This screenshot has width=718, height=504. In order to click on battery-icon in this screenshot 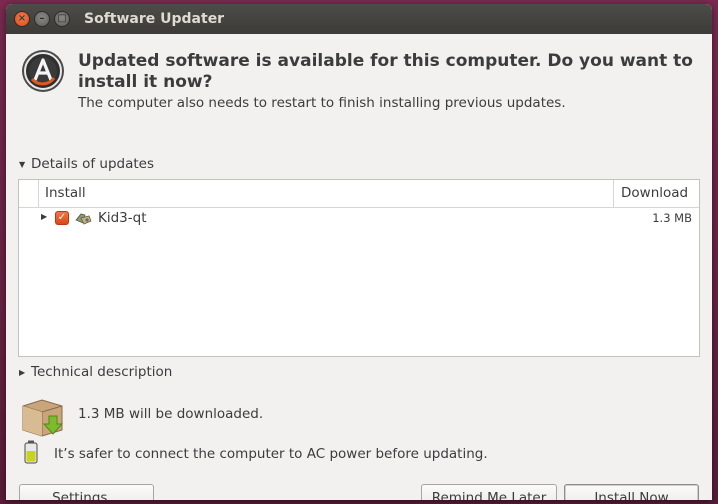, I will do `click(31, 452)`.